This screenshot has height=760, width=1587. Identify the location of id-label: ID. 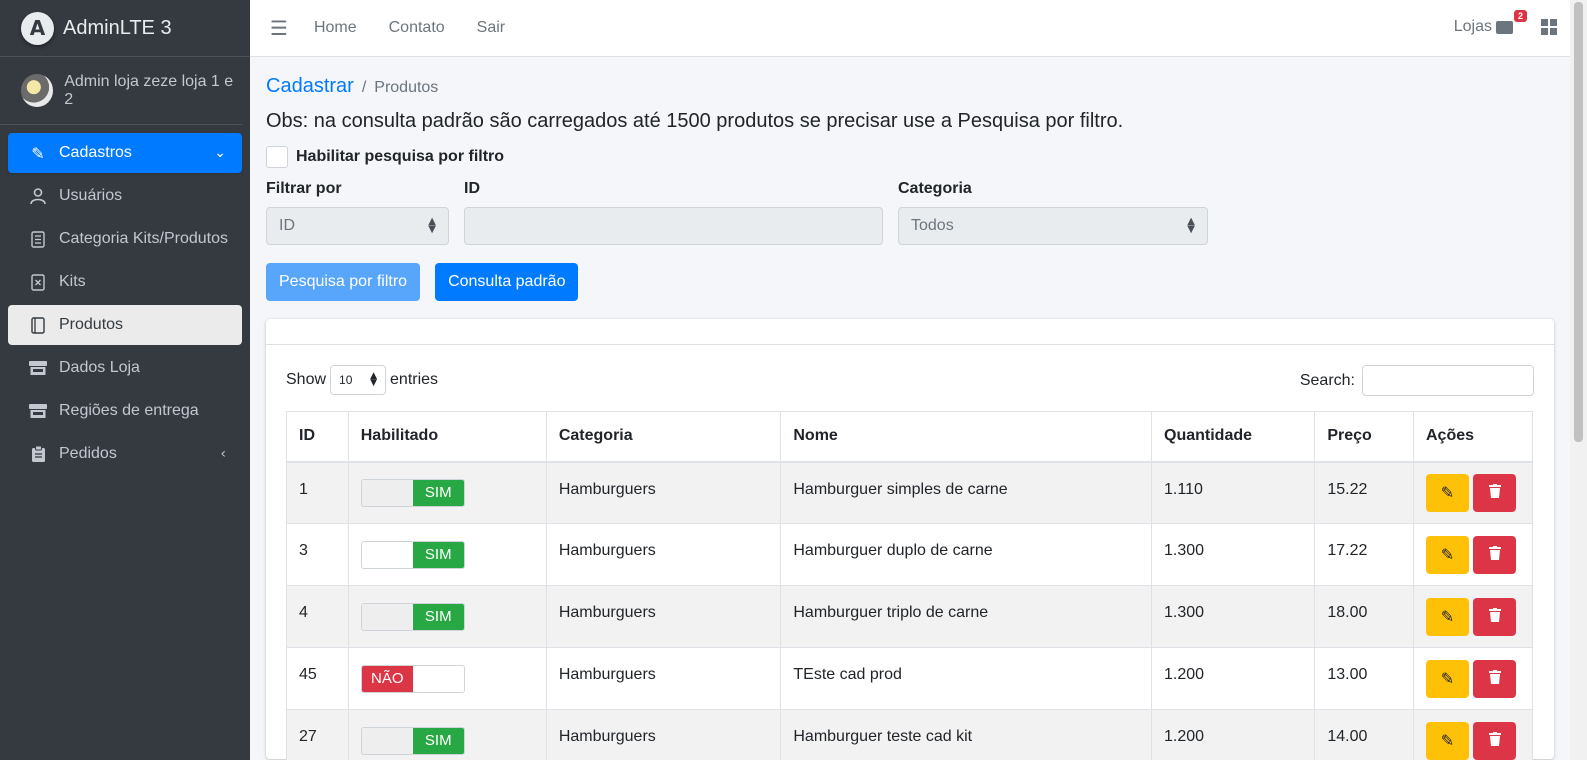
(472, 188).